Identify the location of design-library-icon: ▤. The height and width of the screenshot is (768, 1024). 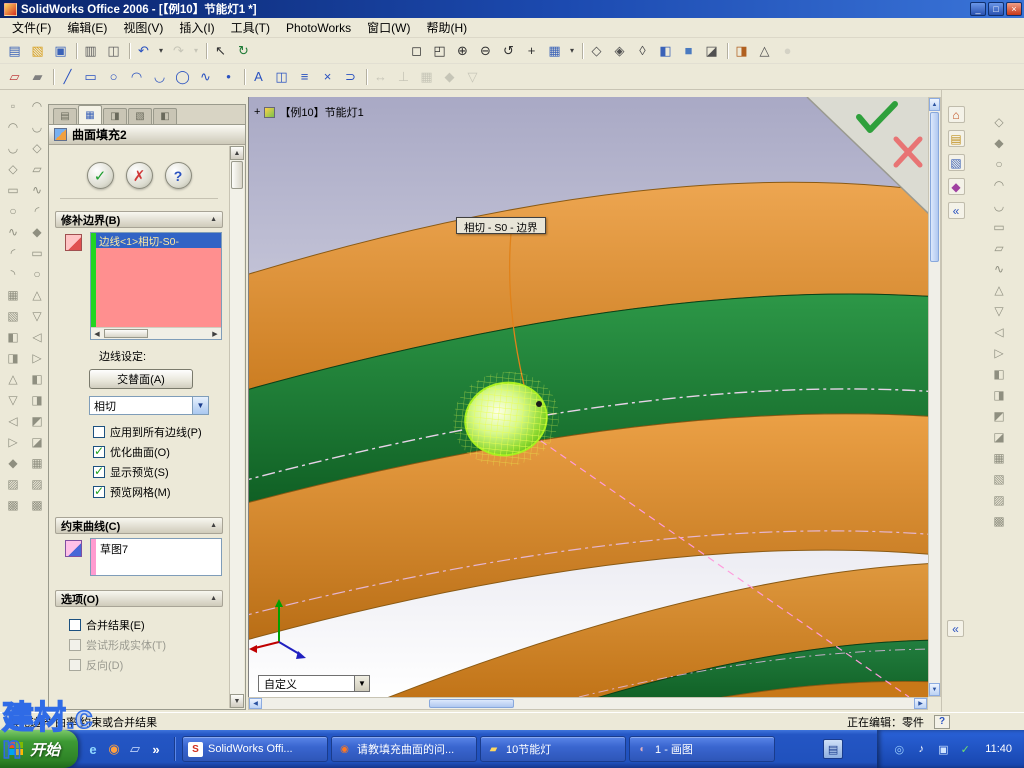
(956, 138).